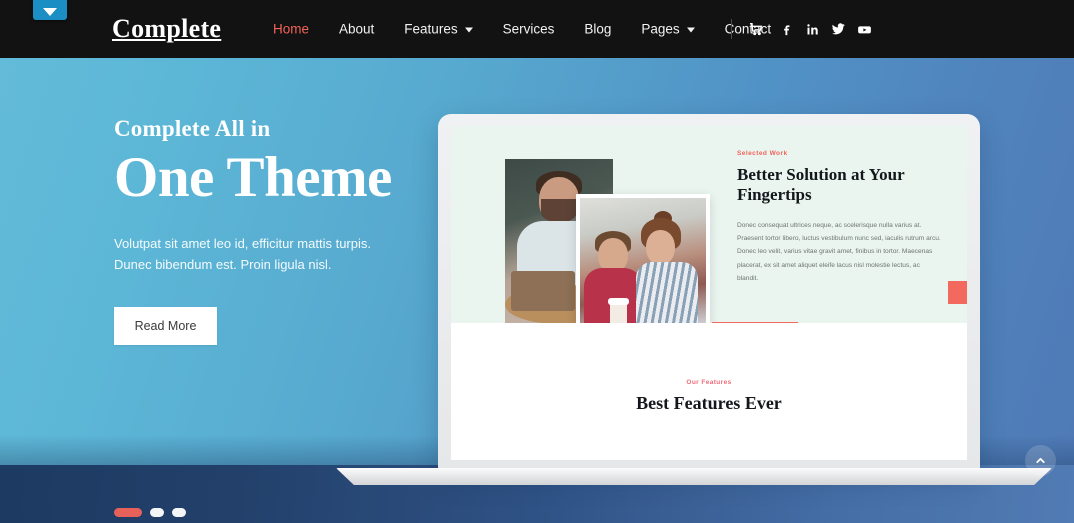 Image resolution: width=1074 pixels, height=523 pixels. What do you see at coordinates (786, 29) in the screenshot?
I see `facebook-icon` at bounding box center [786, 29].